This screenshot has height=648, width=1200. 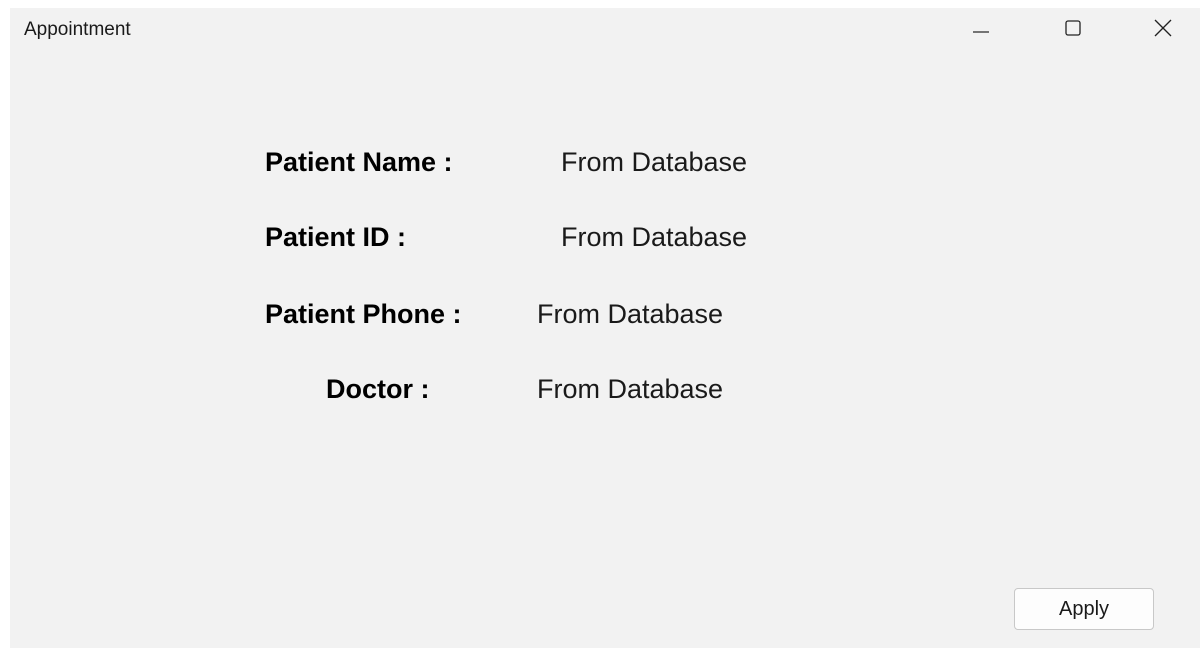 I want to click on maximize-icon, so click(x=1073, y=28).